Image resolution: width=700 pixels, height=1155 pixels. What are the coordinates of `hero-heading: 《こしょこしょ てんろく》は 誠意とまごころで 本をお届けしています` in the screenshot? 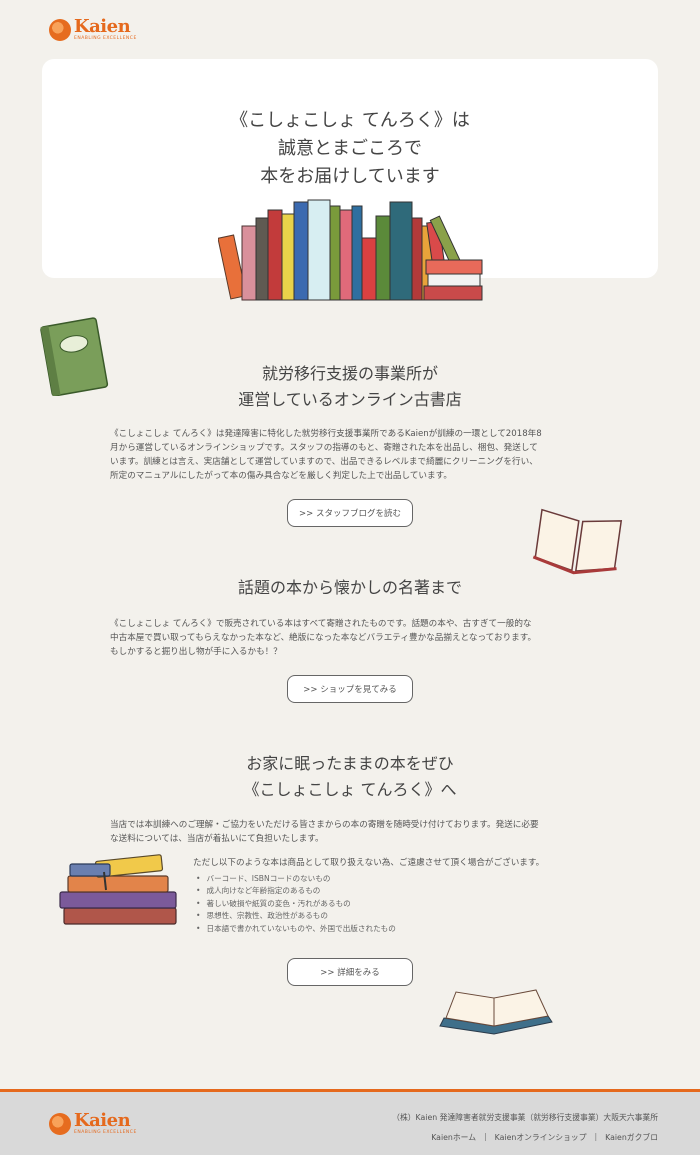 It's located at (350, 148).